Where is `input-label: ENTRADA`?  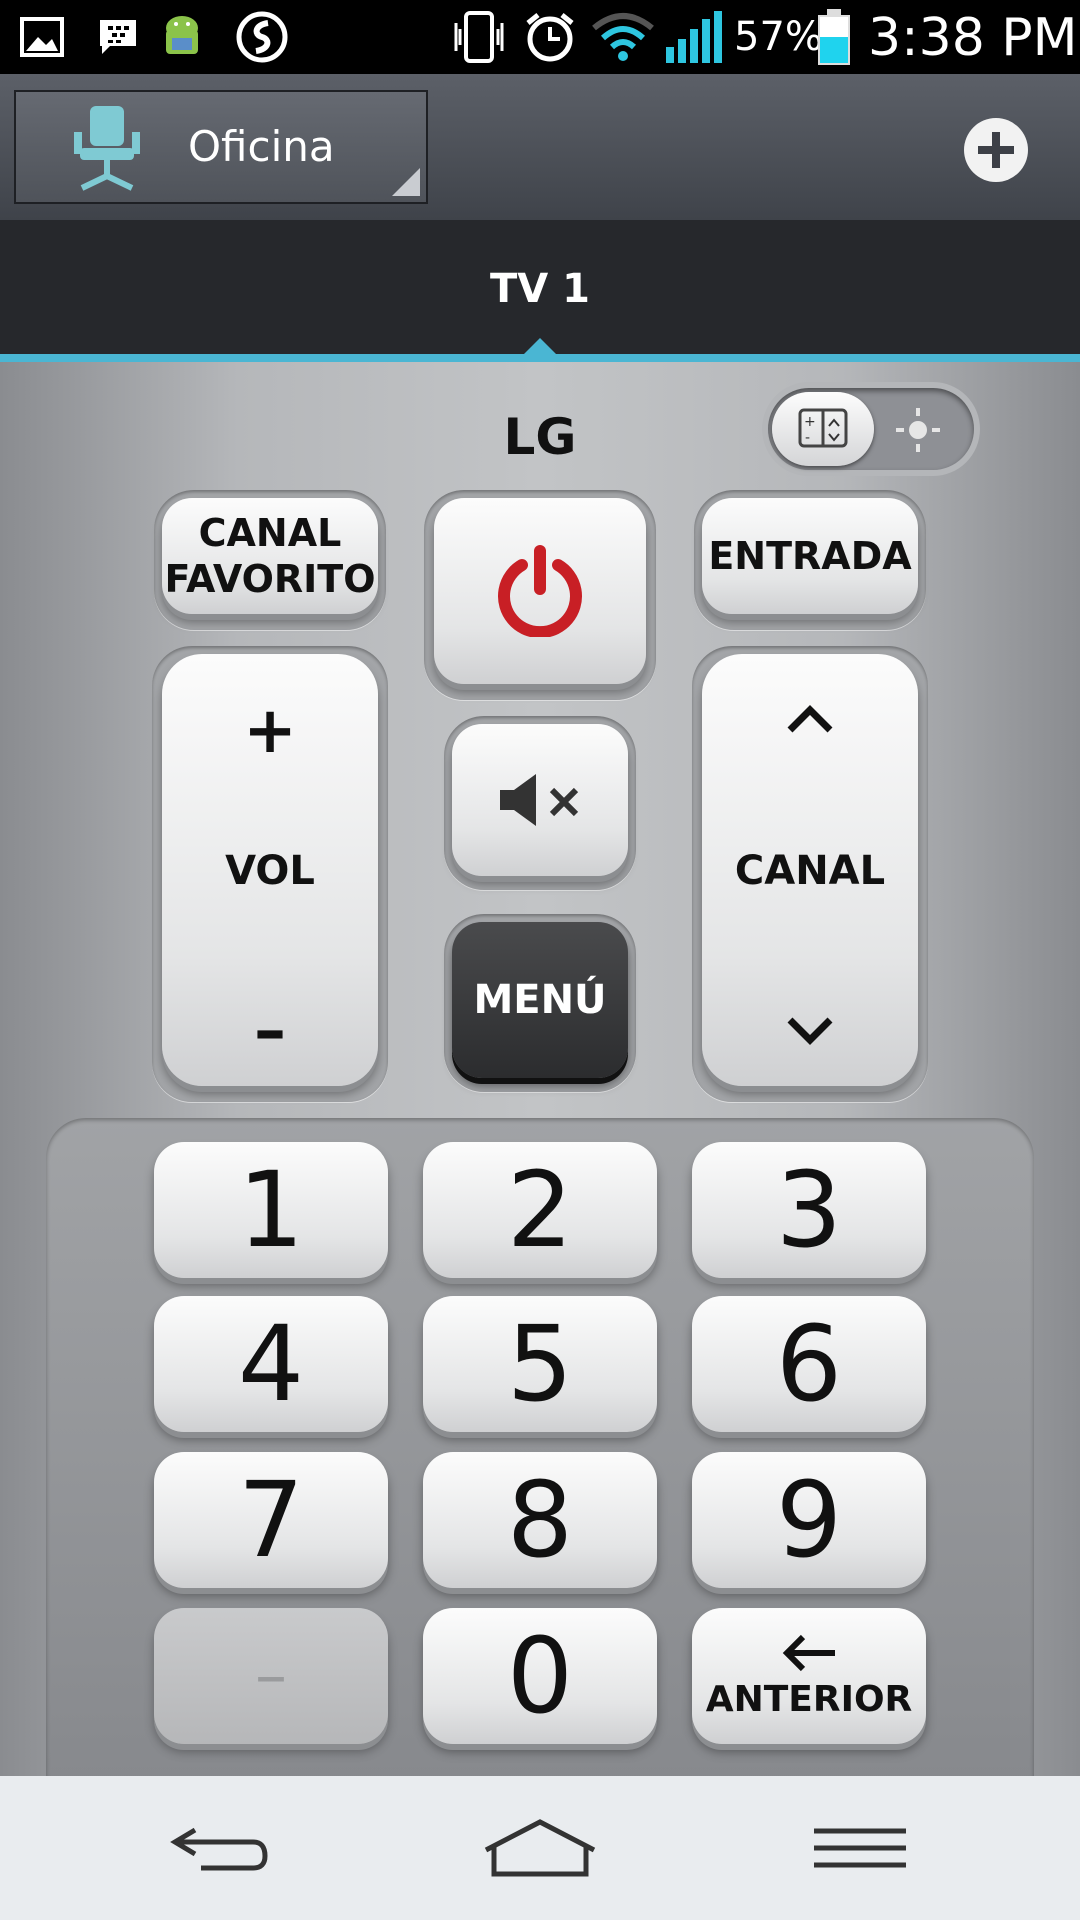
input-label: ENTRADA is located at coordinates (810, 556).